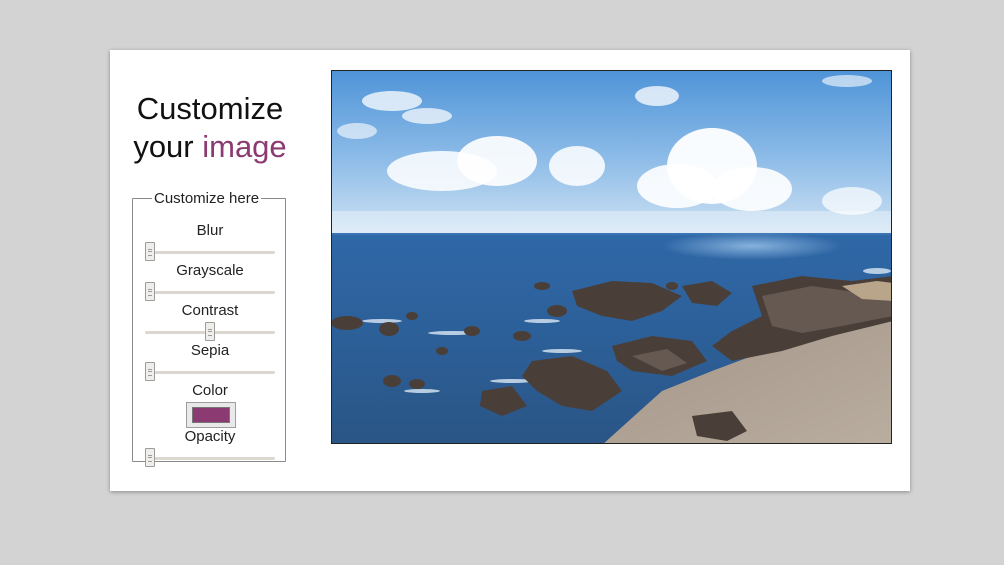 The height and width of the screenshot is (565, 1004). Describe the element at coordinates (150, 457) in the screenshot. I see `opacity-thumb` at that location.